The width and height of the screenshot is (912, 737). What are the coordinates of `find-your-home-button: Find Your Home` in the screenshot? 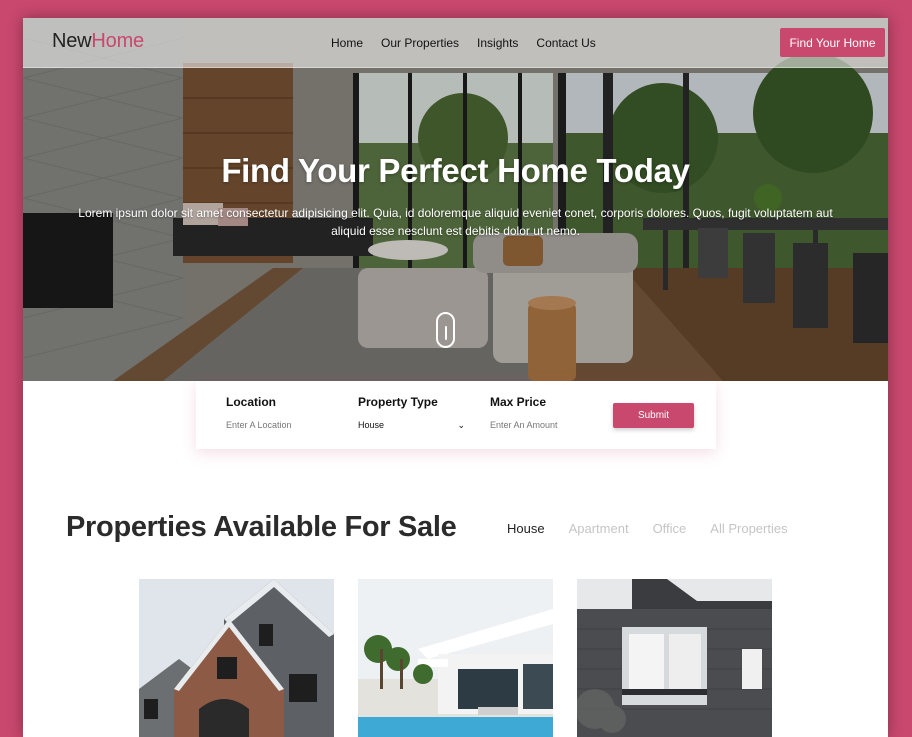 It's located at (832, 42).